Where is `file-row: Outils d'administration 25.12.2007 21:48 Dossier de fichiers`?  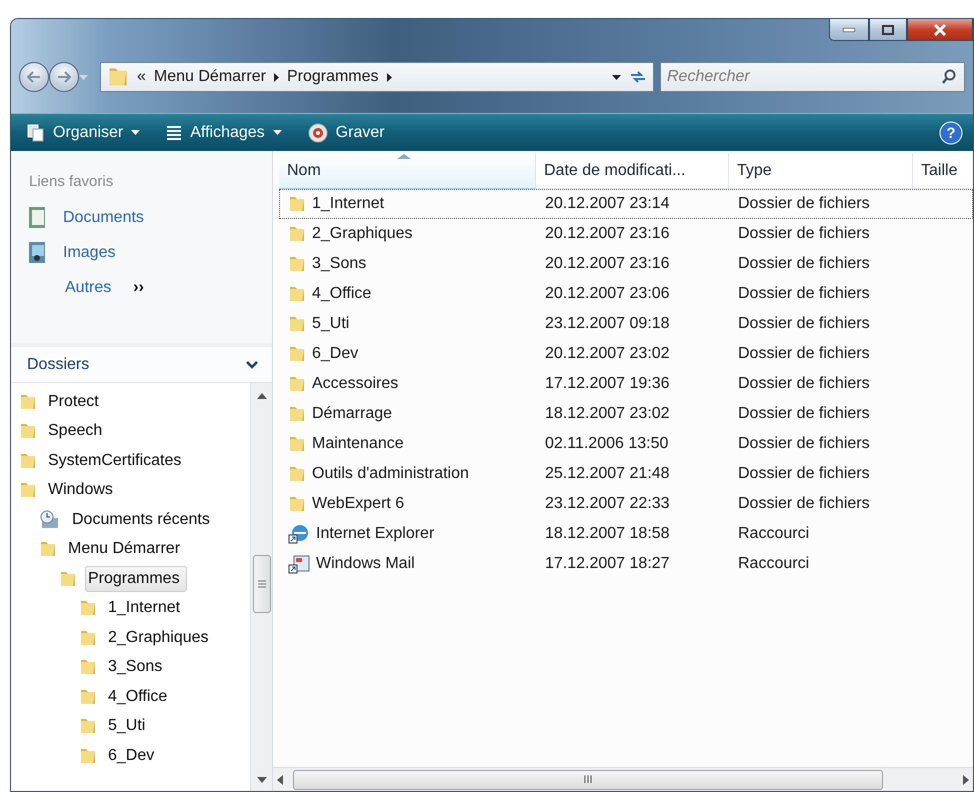 file-row: Outils d'administration 25.12.2007 21:48 Dossier de fichiers is located at coordinates (626, 474).